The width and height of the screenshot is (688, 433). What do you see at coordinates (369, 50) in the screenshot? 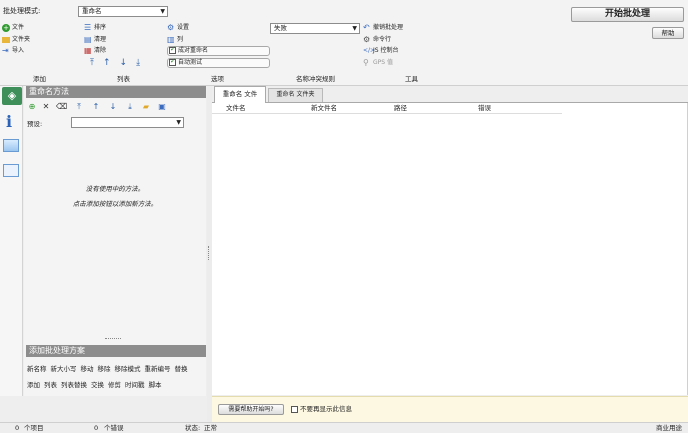
I see `code-icon: </>` at bounding box center [369, 50].